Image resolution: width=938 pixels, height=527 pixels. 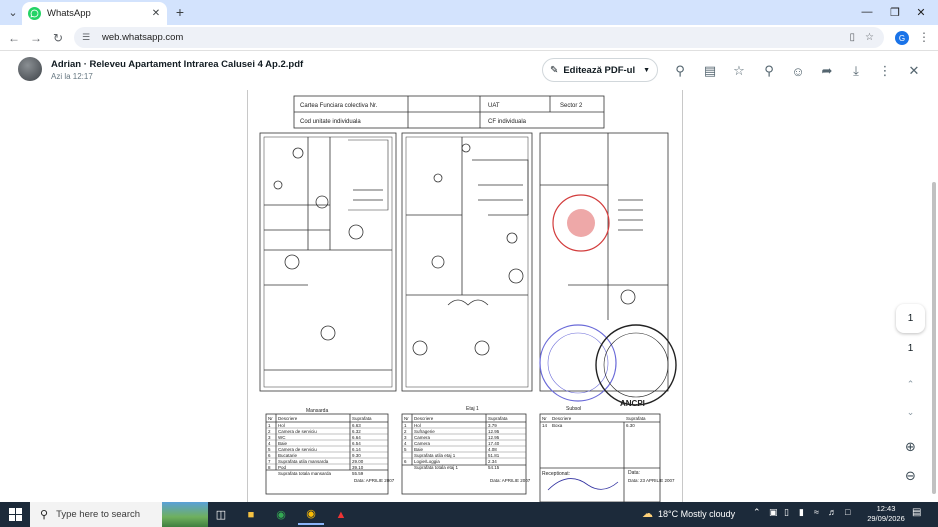 What do you see at coordinates (424, 431) in the screenshot?
I see `table-cell: Sufragerie` at bounding box center [424, 431].